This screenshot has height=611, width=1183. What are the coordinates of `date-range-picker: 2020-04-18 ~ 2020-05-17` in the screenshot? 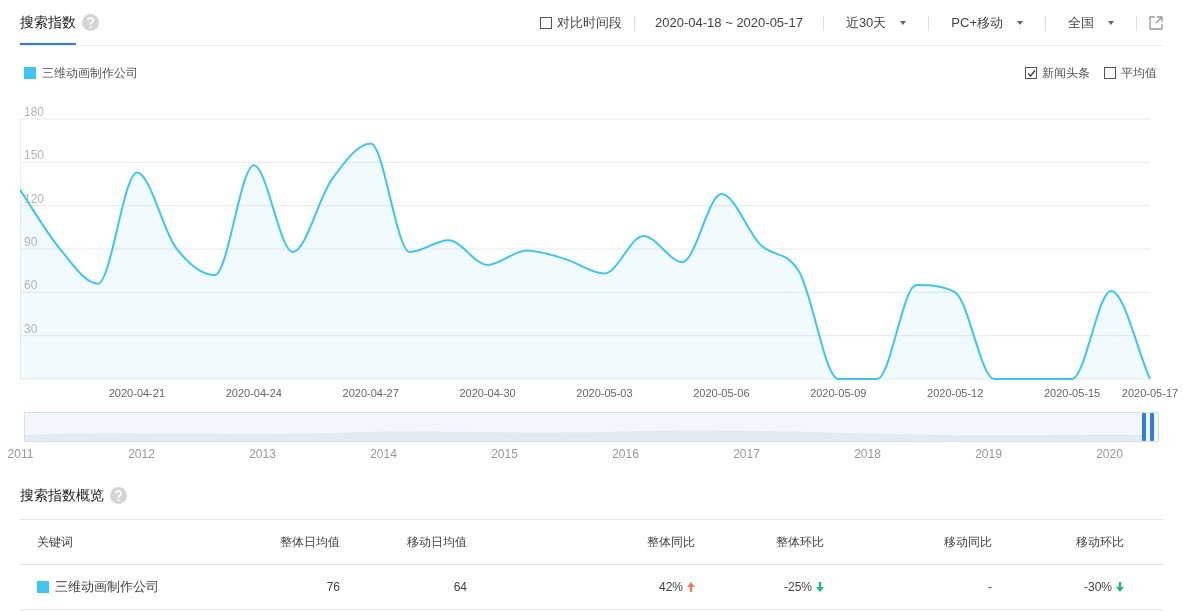 It's located at (729, 22).